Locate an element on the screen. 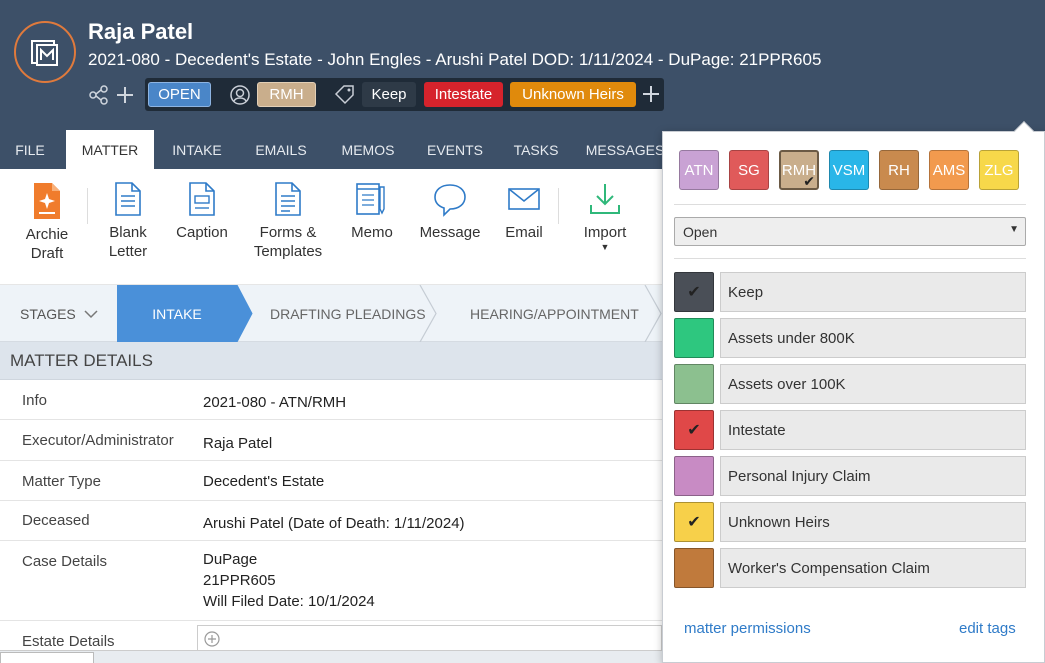 The image size is (1045, 663). user-tag: RMH is located at coordinates (286, 94).